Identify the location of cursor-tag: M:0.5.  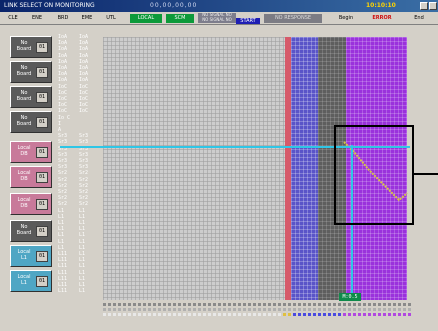
(350, 297).